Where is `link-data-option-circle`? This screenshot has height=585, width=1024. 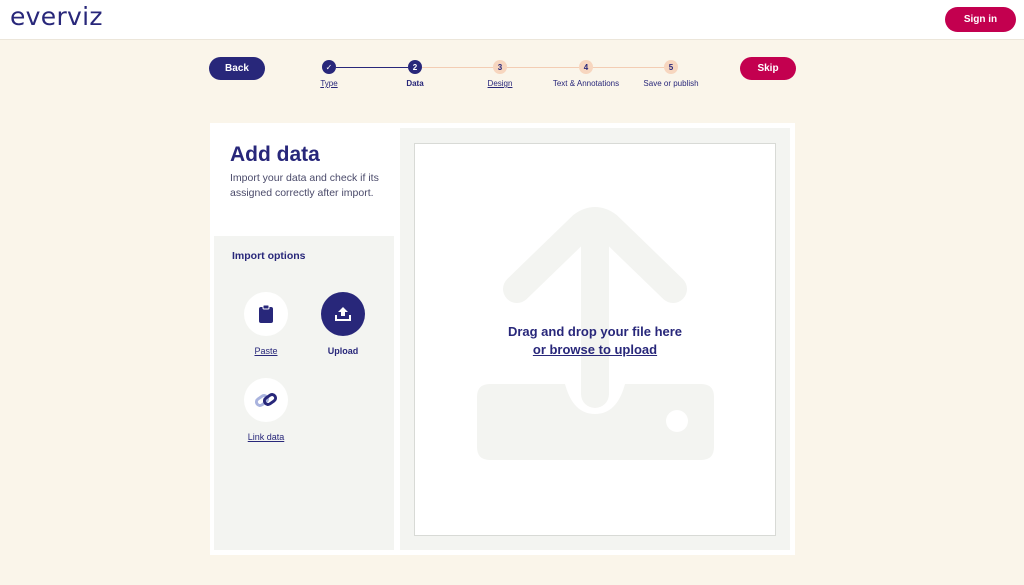 link-data-option-circle is located at coordinates (266, 400).